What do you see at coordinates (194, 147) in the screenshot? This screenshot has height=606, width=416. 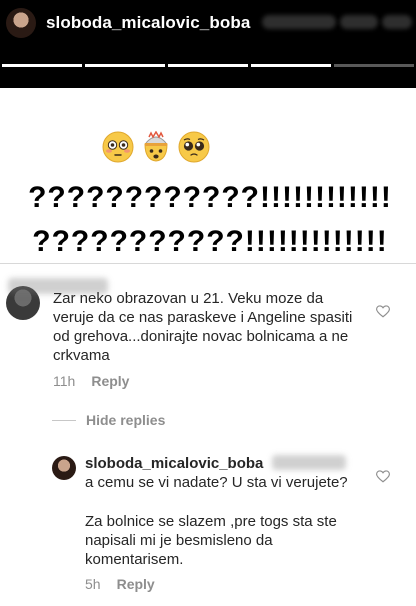 I see `pleading-face-icon` at bounding box center [194, 147].